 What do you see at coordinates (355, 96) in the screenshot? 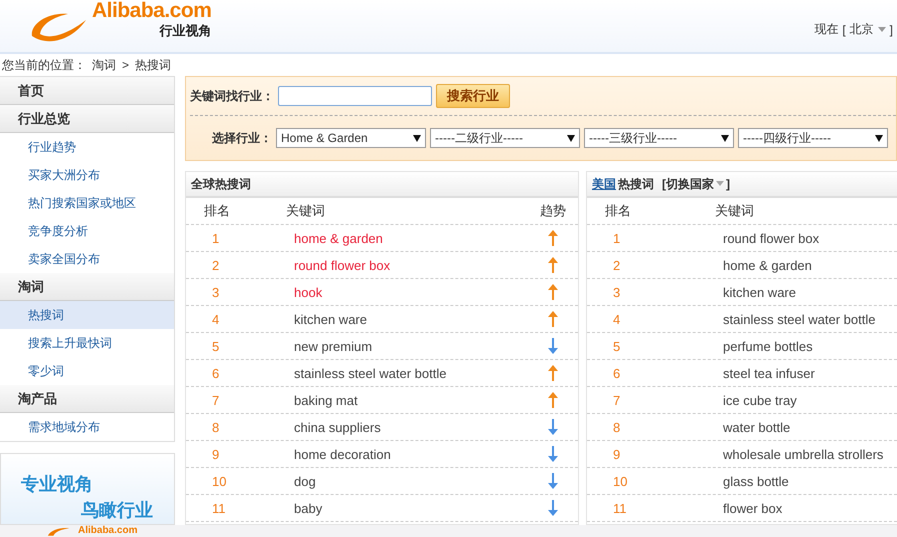
I see `keyword-input` at bounding box center [355, 96].